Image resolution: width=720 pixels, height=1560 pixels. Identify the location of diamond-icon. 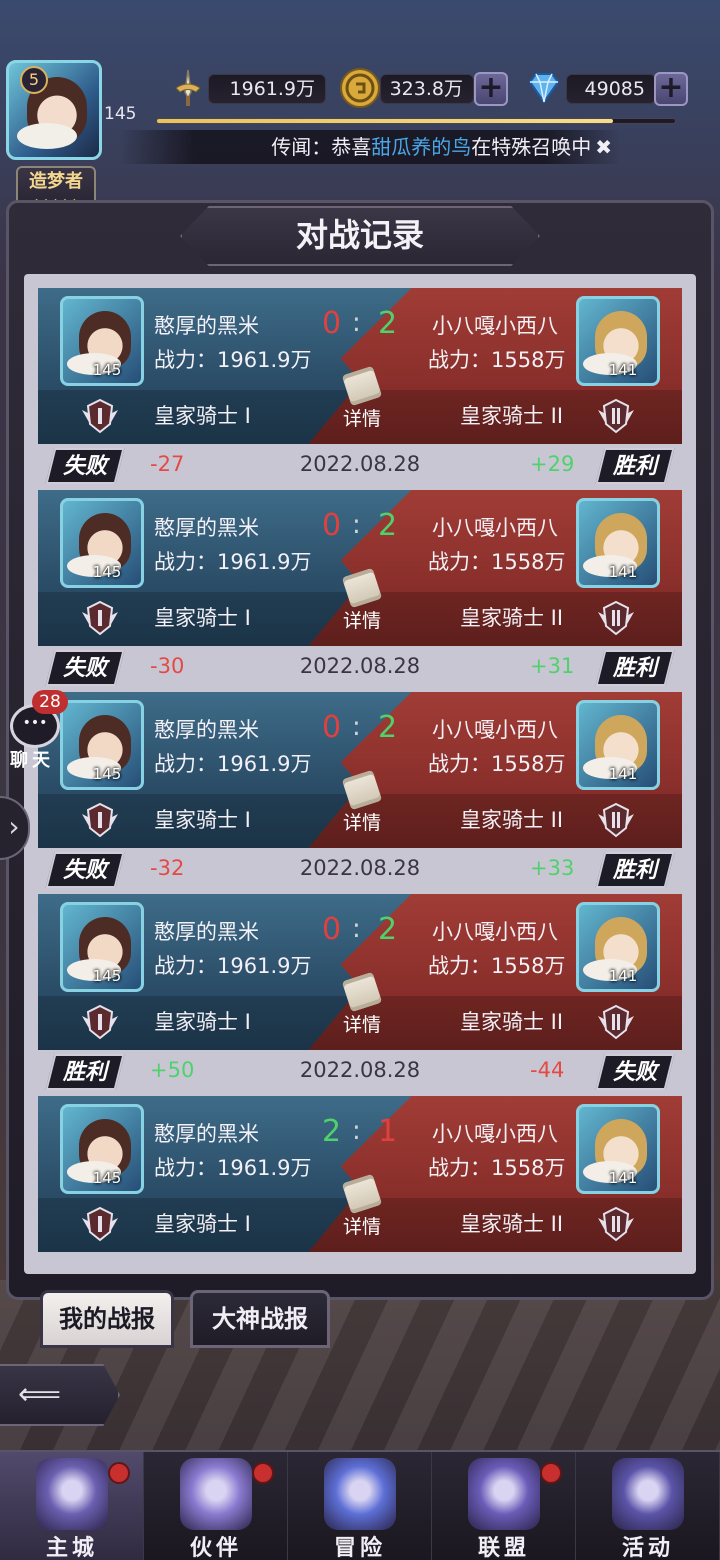
(544, 88).